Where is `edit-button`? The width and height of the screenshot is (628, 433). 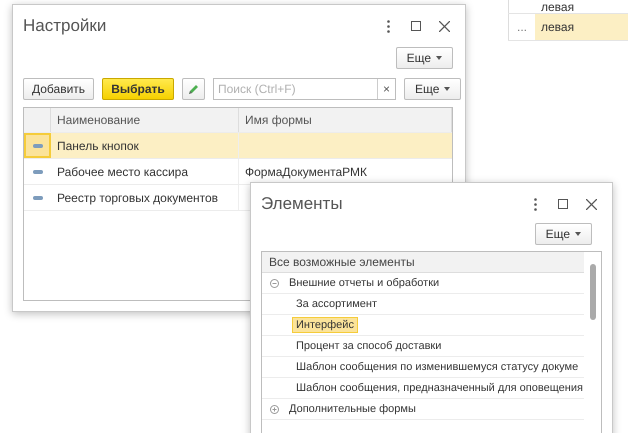
edit-button is located at coordinates (193, 89).